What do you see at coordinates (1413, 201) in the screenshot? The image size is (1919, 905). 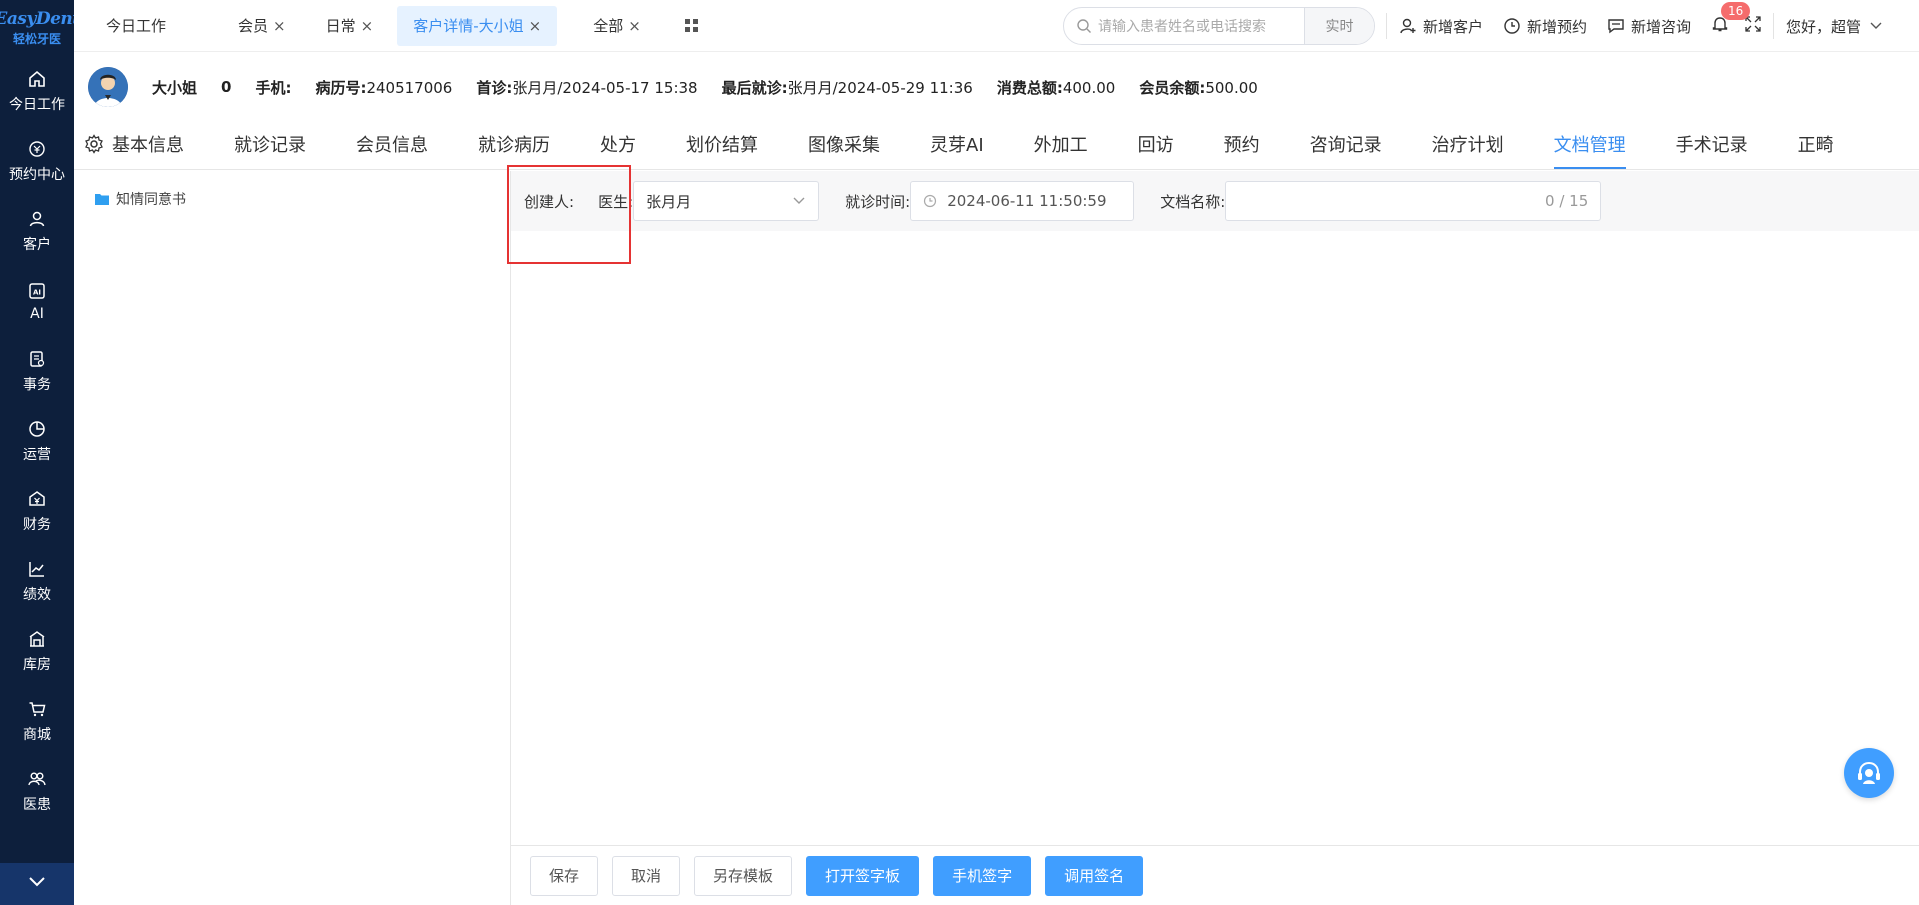 I see `document-name-input: 0 / 15` at bounding box center [1413, 201].